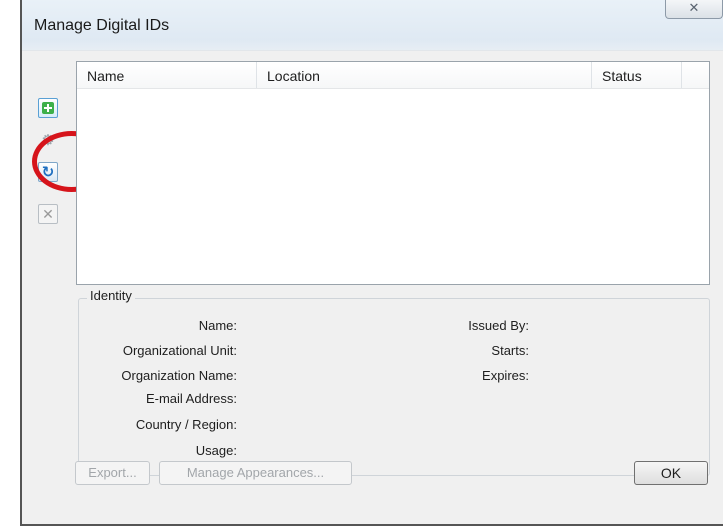 The image size is (723, 526). I want to click on close-button: ✕, so click(694, 9).